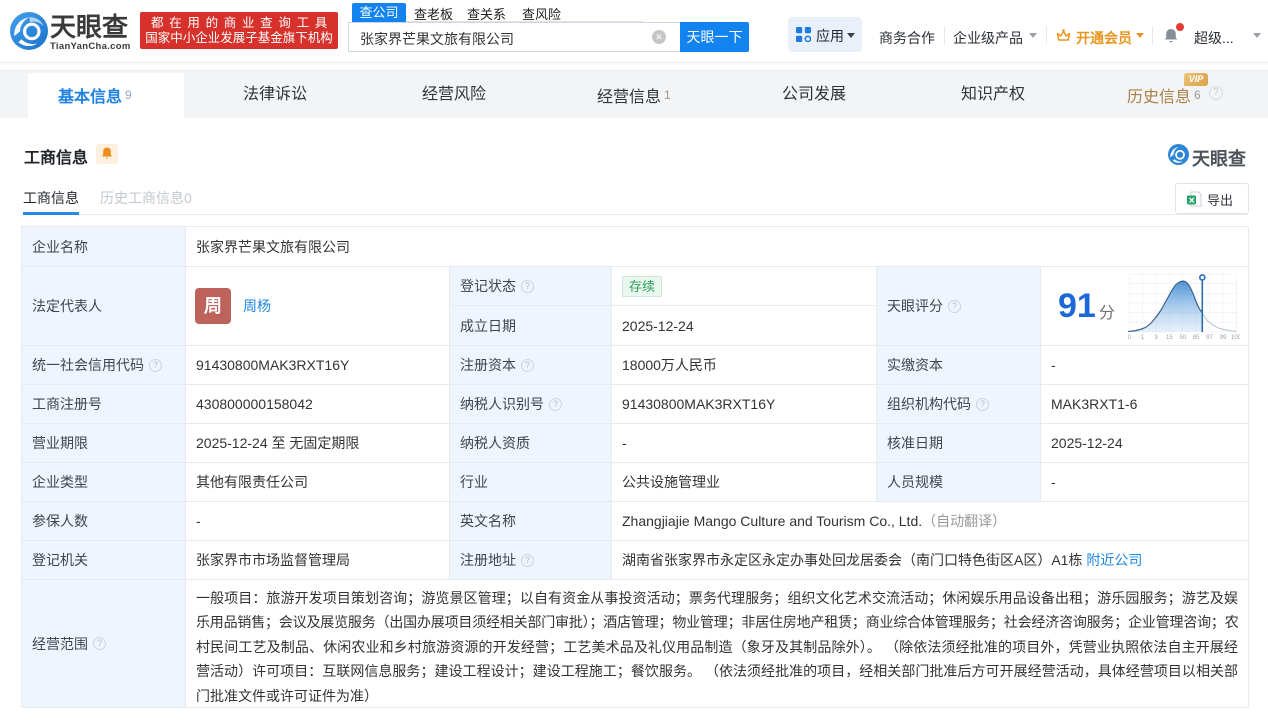 The height and width of the screenshot is (728, 1268). What do you see at coordinates (1130, 338) in the screenshot?
I see `svg-text: 0` at bounding box center [1130, 338].